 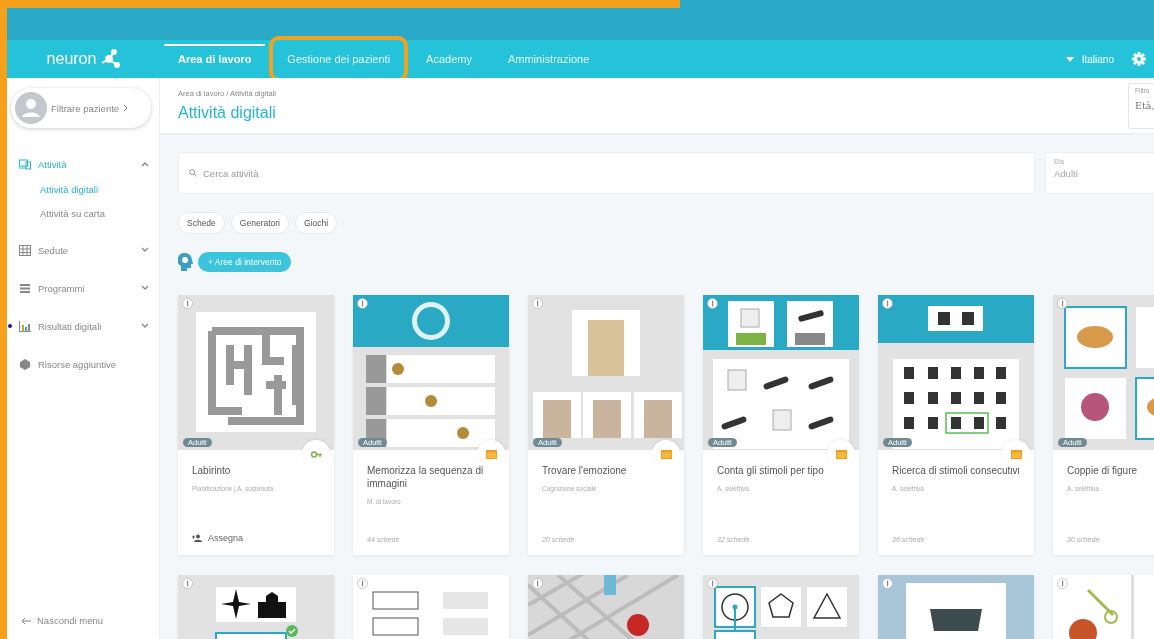 What do you see at coordinates (316, 223) in the screenshot?
I see `filter-chip: Giochi` at bounding box center [316, 223].